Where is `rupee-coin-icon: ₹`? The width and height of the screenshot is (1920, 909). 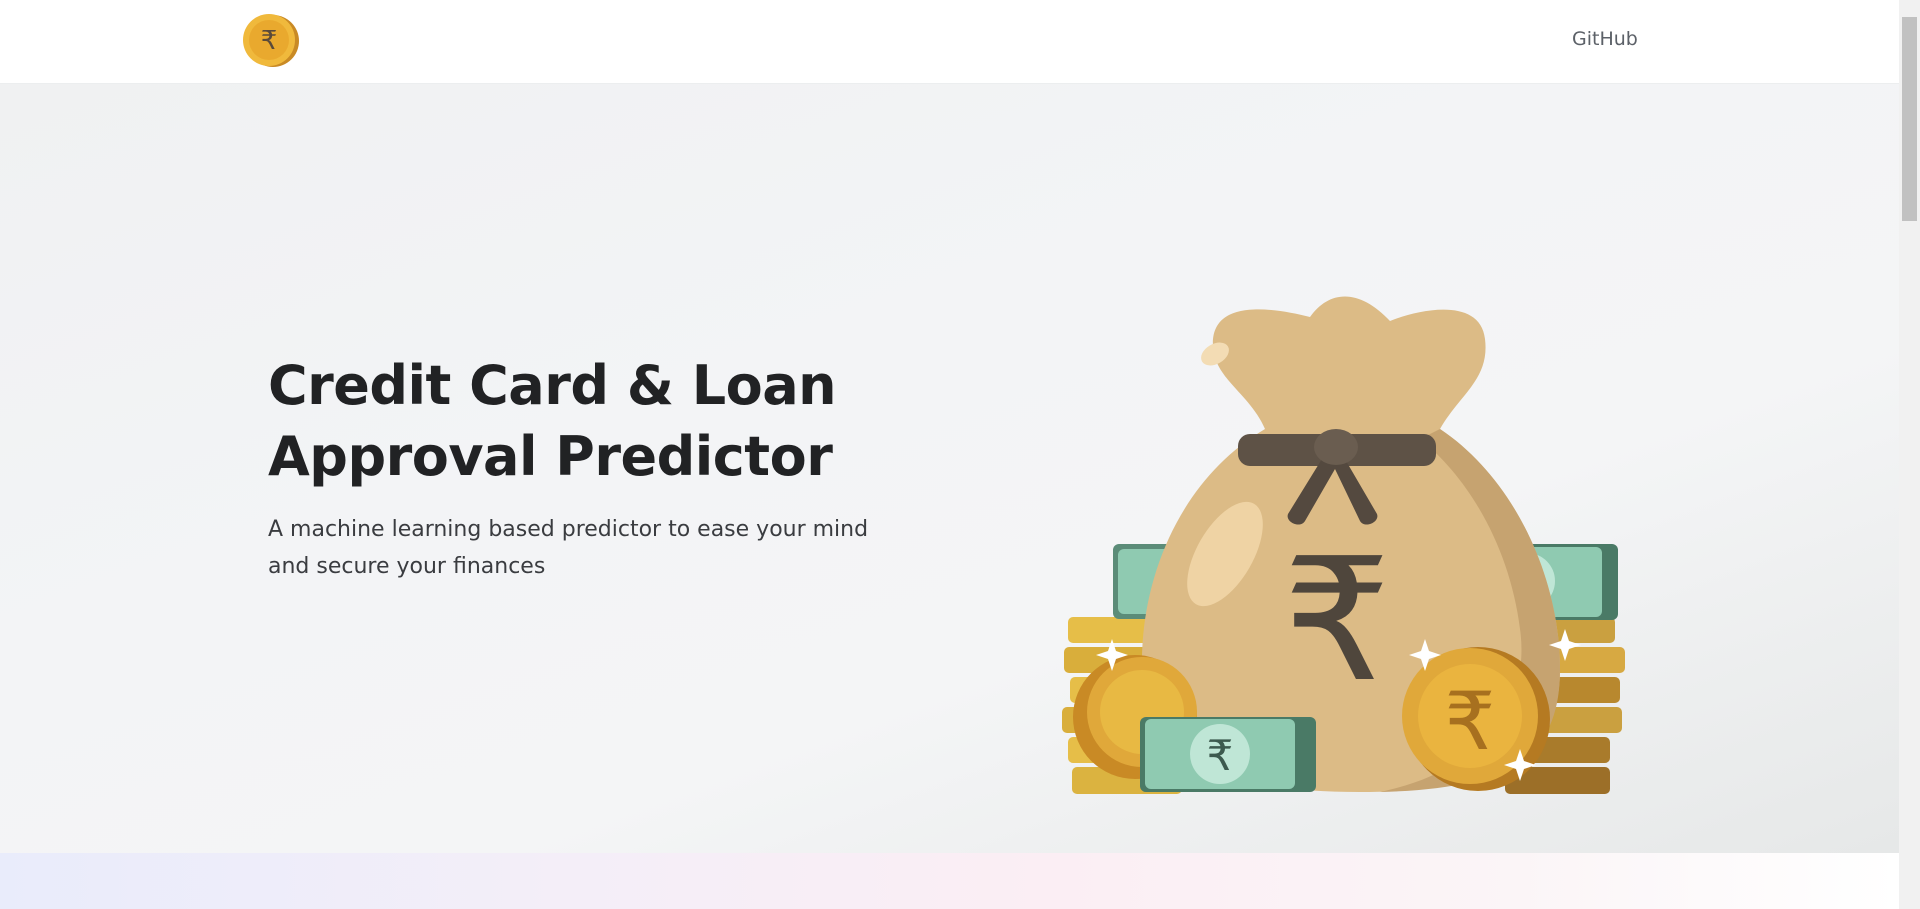
rupee-coin-icon: ₹ is located at coordinates (271, 40).